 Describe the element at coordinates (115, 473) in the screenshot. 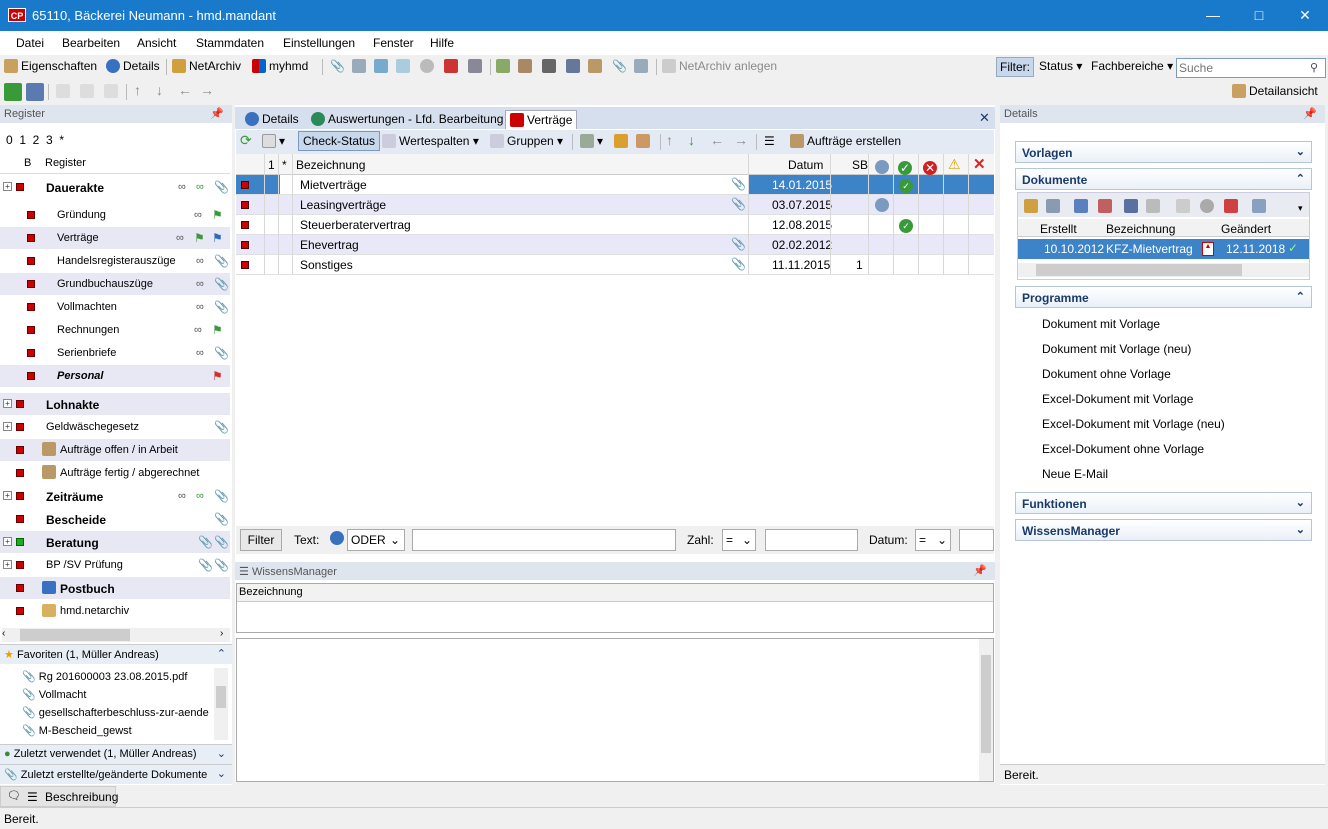

I see `register-item: Aufträge fertig / abgerechnet` at that location.